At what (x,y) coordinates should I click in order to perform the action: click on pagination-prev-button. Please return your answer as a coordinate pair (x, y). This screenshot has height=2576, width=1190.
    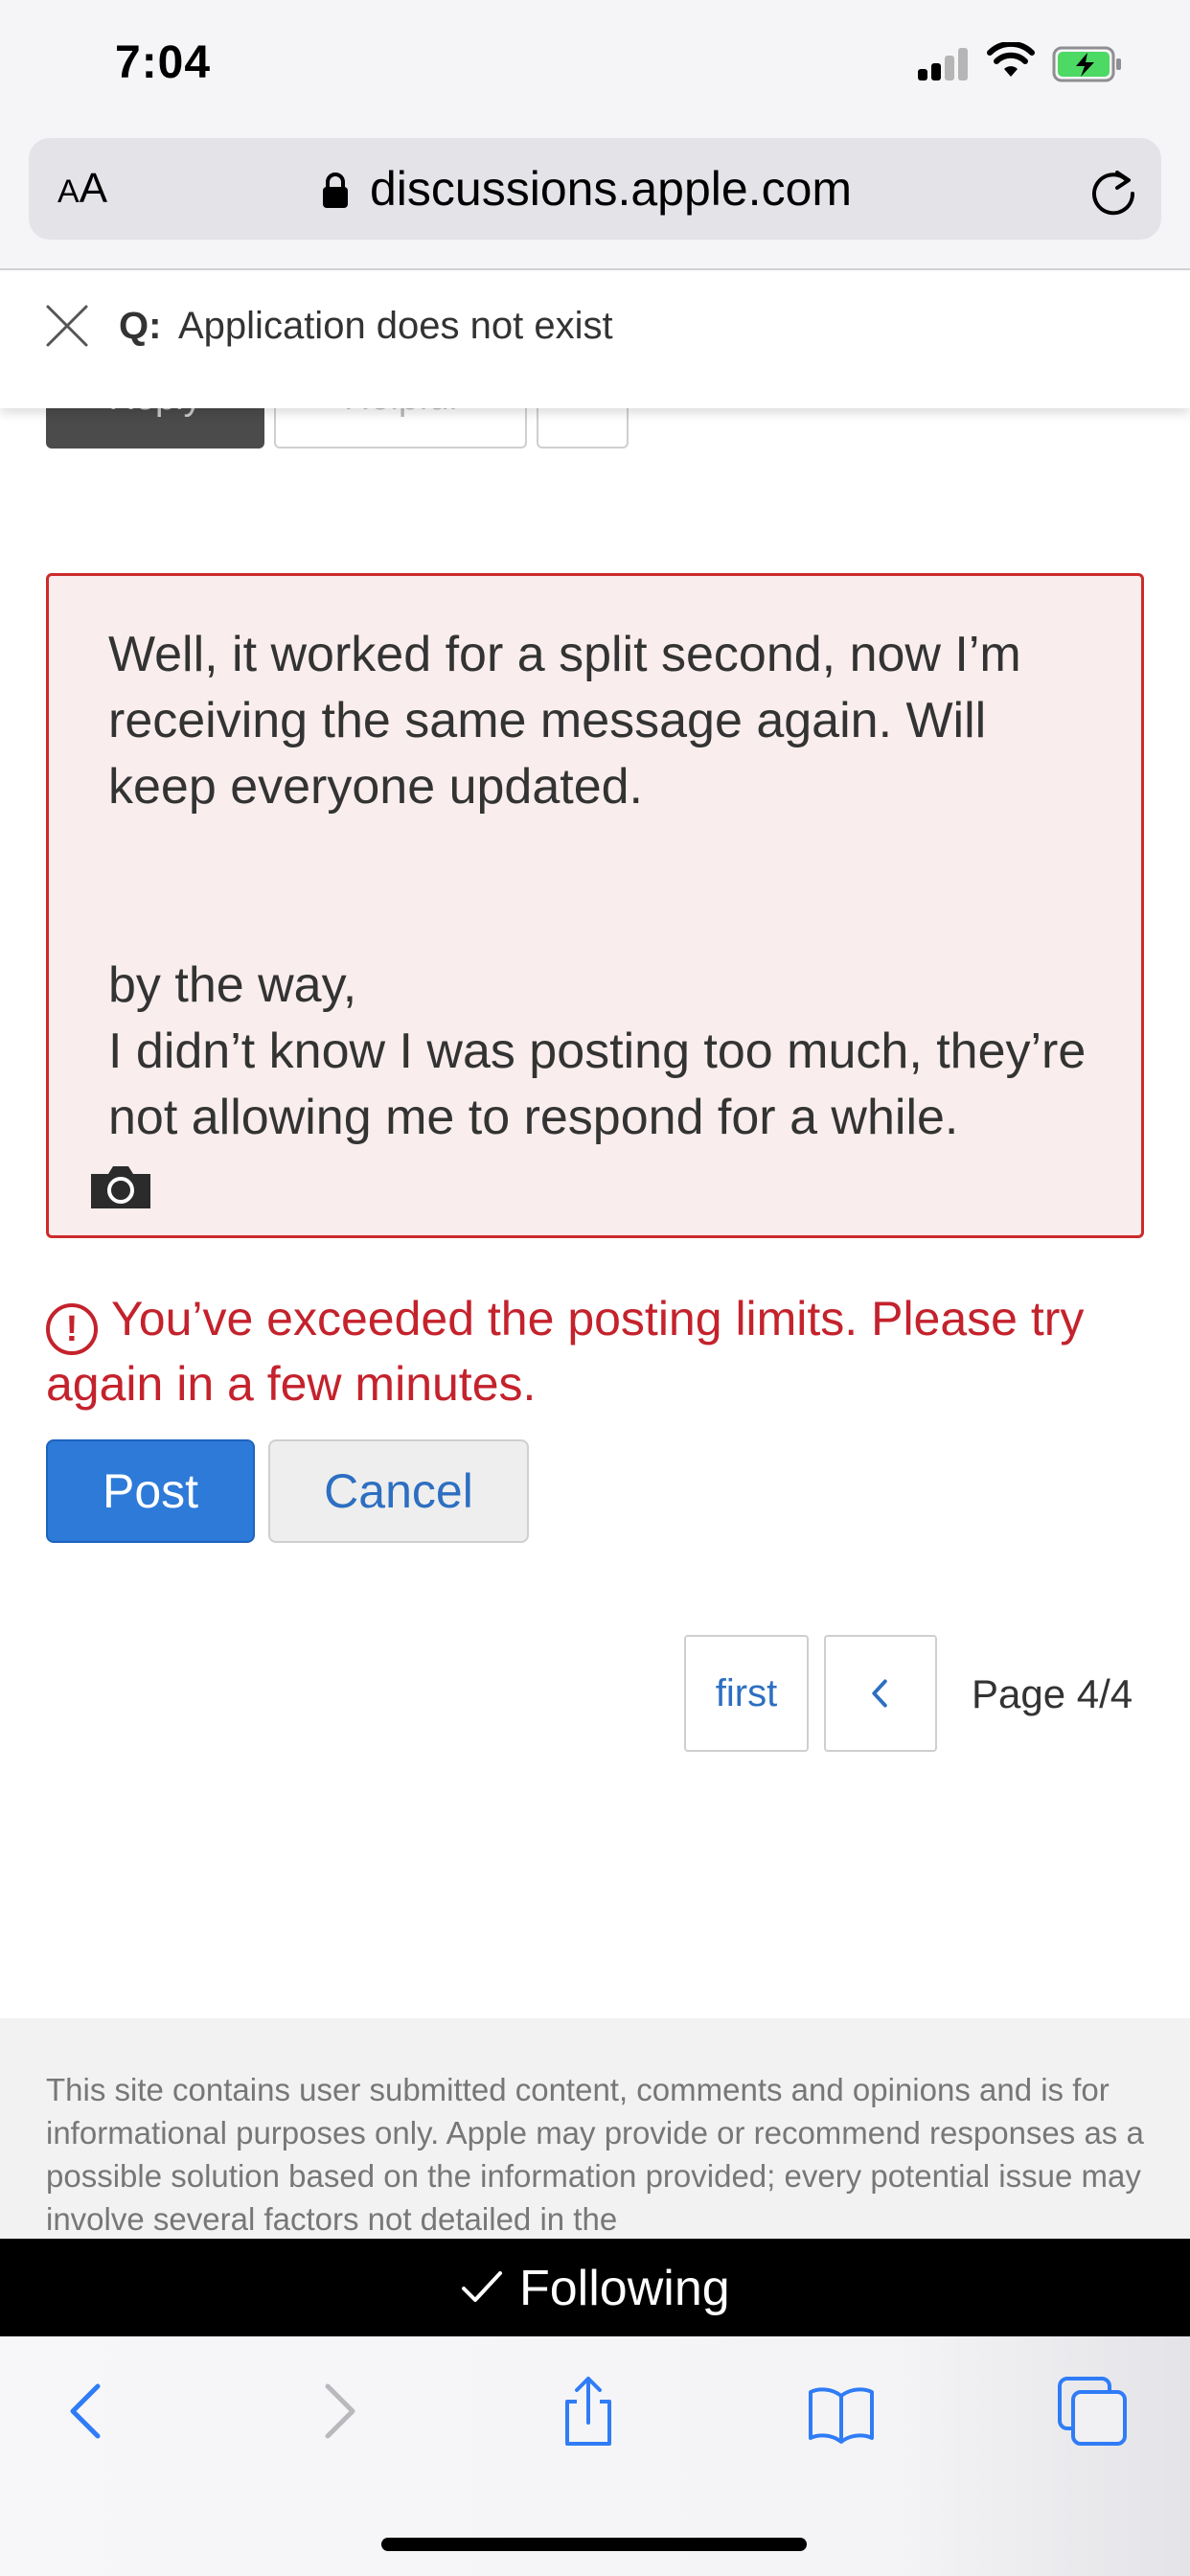
    Looking at the image, I should click on (881, 1693).